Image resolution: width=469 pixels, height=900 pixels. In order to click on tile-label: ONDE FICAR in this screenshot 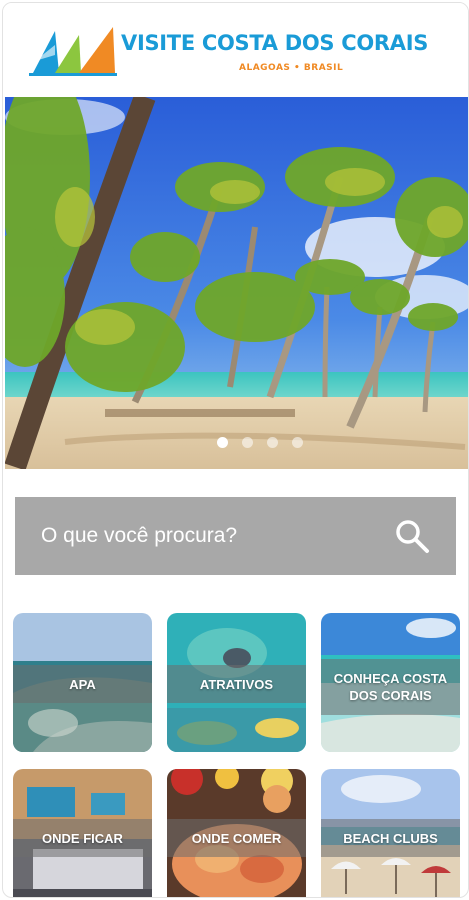, I will do `click(82, 838)`.